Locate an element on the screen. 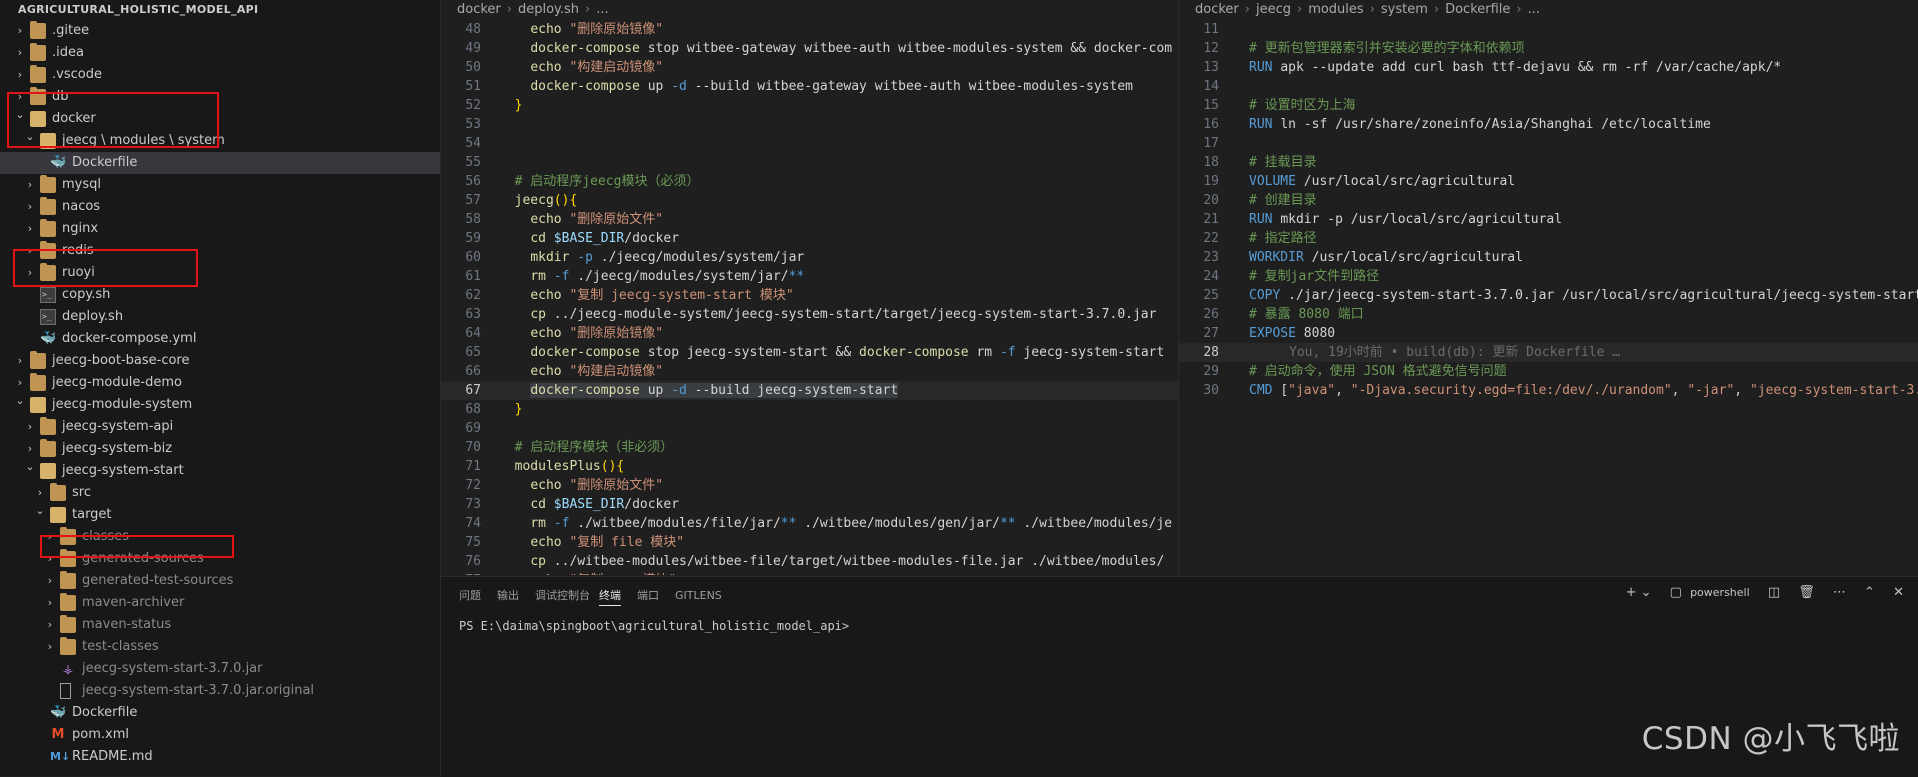 The height and width of the screenshot is (777, 1918). code-line: 58 echo "删除原始文件" is located at coordinates (809, 219).